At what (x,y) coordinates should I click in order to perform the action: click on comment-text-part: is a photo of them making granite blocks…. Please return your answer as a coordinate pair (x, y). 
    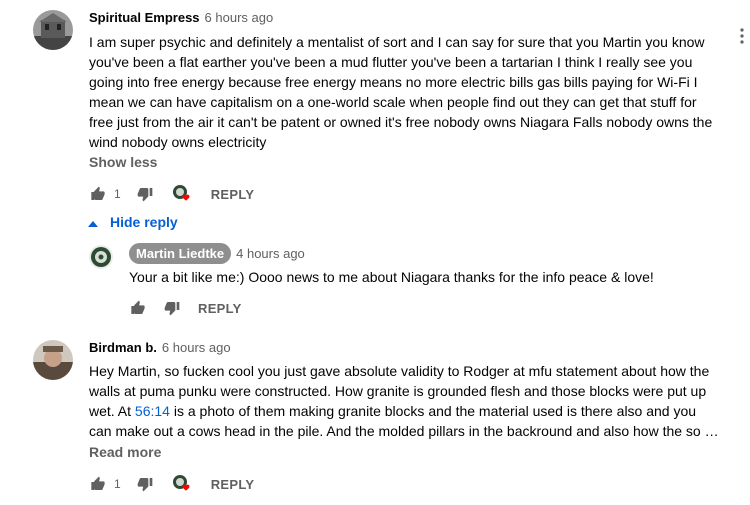
    Looking at the image, I should click on (404, 421).